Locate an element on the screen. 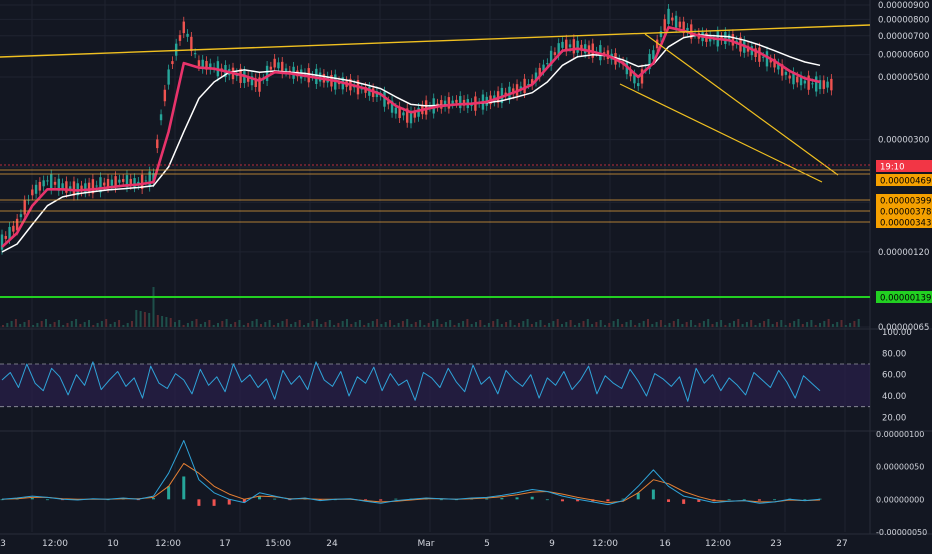 This screenshot has width=932, height=554. price-tick-label: 0.00000120 is located at coordinates (903, 253).